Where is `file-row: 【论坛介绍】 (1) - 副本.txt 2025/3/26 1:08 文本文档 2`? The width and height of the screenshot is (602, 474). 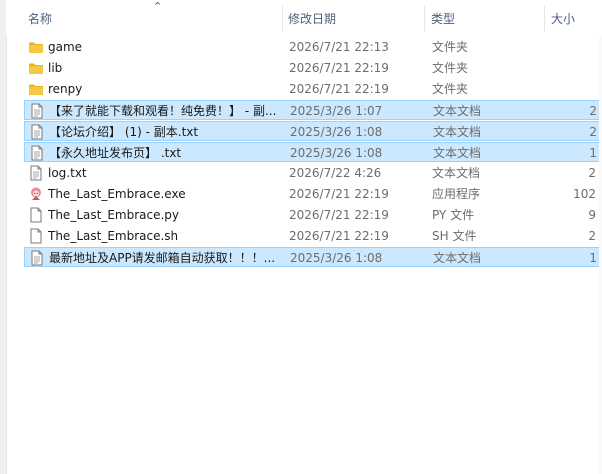
file-row: 【论坛介绍】 (1) - 副本.txt 2025/3/26 1:08 文本文档 2 is located at coordinates (313, 131).